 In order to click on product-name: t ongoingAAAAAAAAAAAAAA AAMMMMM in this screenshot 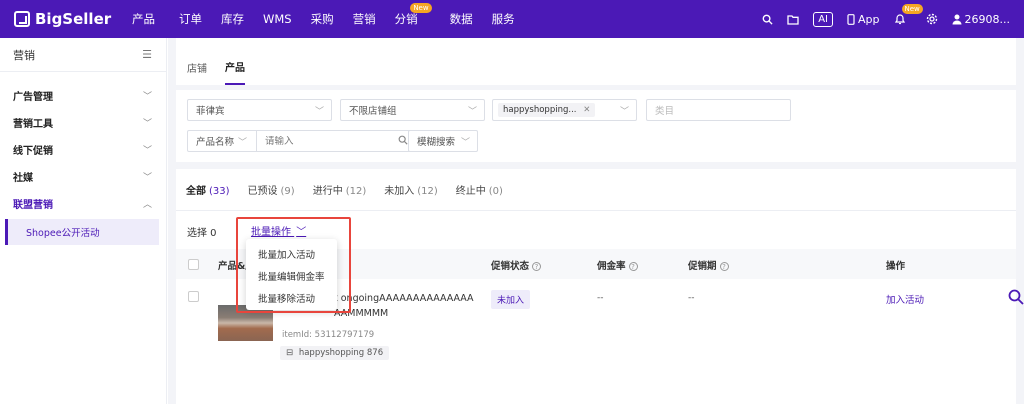, I will do `click(404, 306)`.